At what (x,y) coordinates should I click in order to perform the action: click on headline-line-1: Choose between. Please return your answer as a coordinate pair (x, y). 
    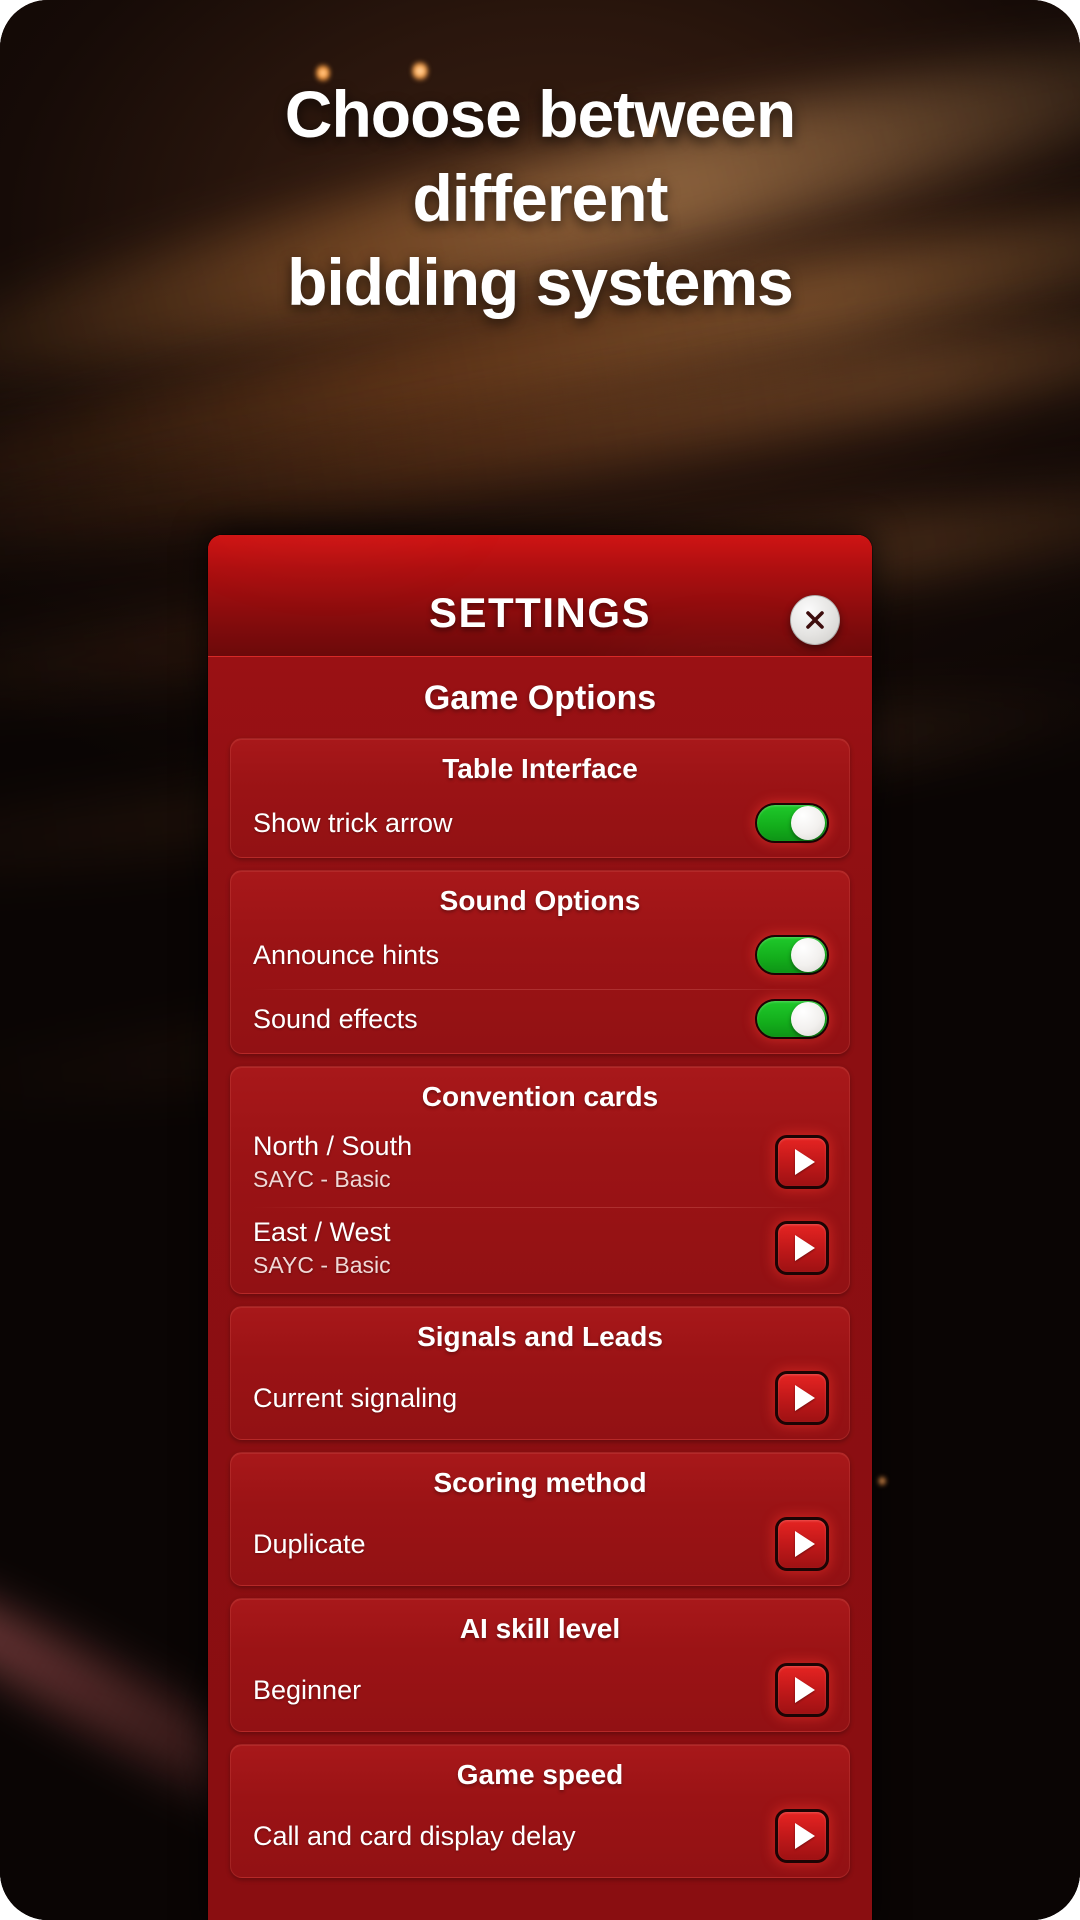
    Looking at the image, I should click on (540, 114).